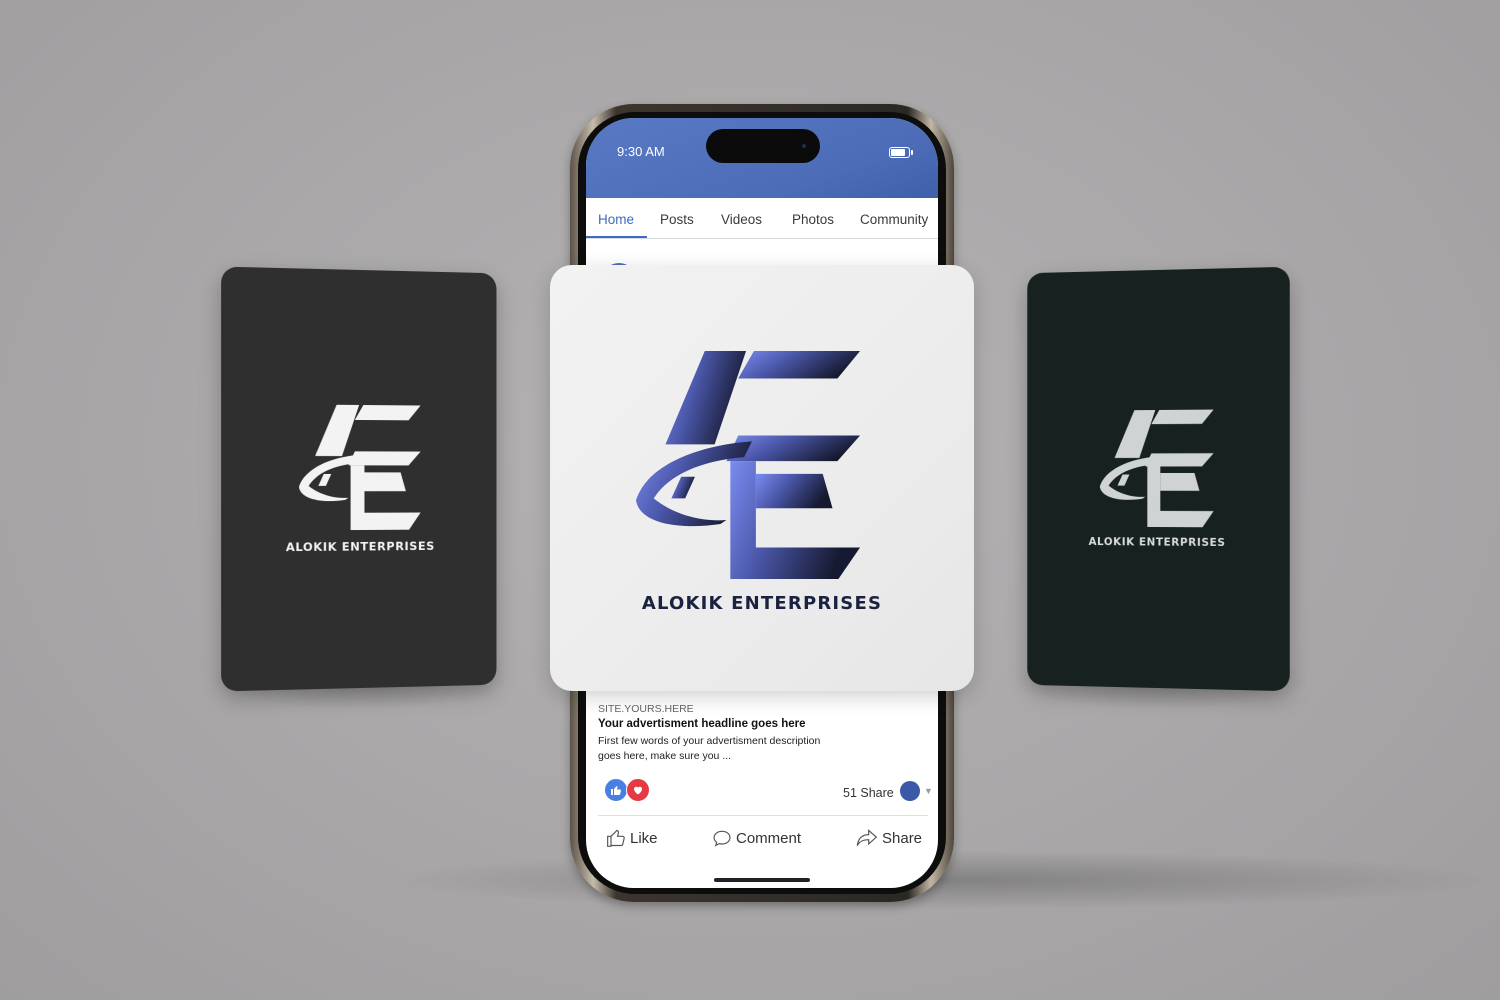  What do you see at coordinates (769, 838) in the screenshot?
I see `comment-label: Comment` at bounding box center [769, 838].